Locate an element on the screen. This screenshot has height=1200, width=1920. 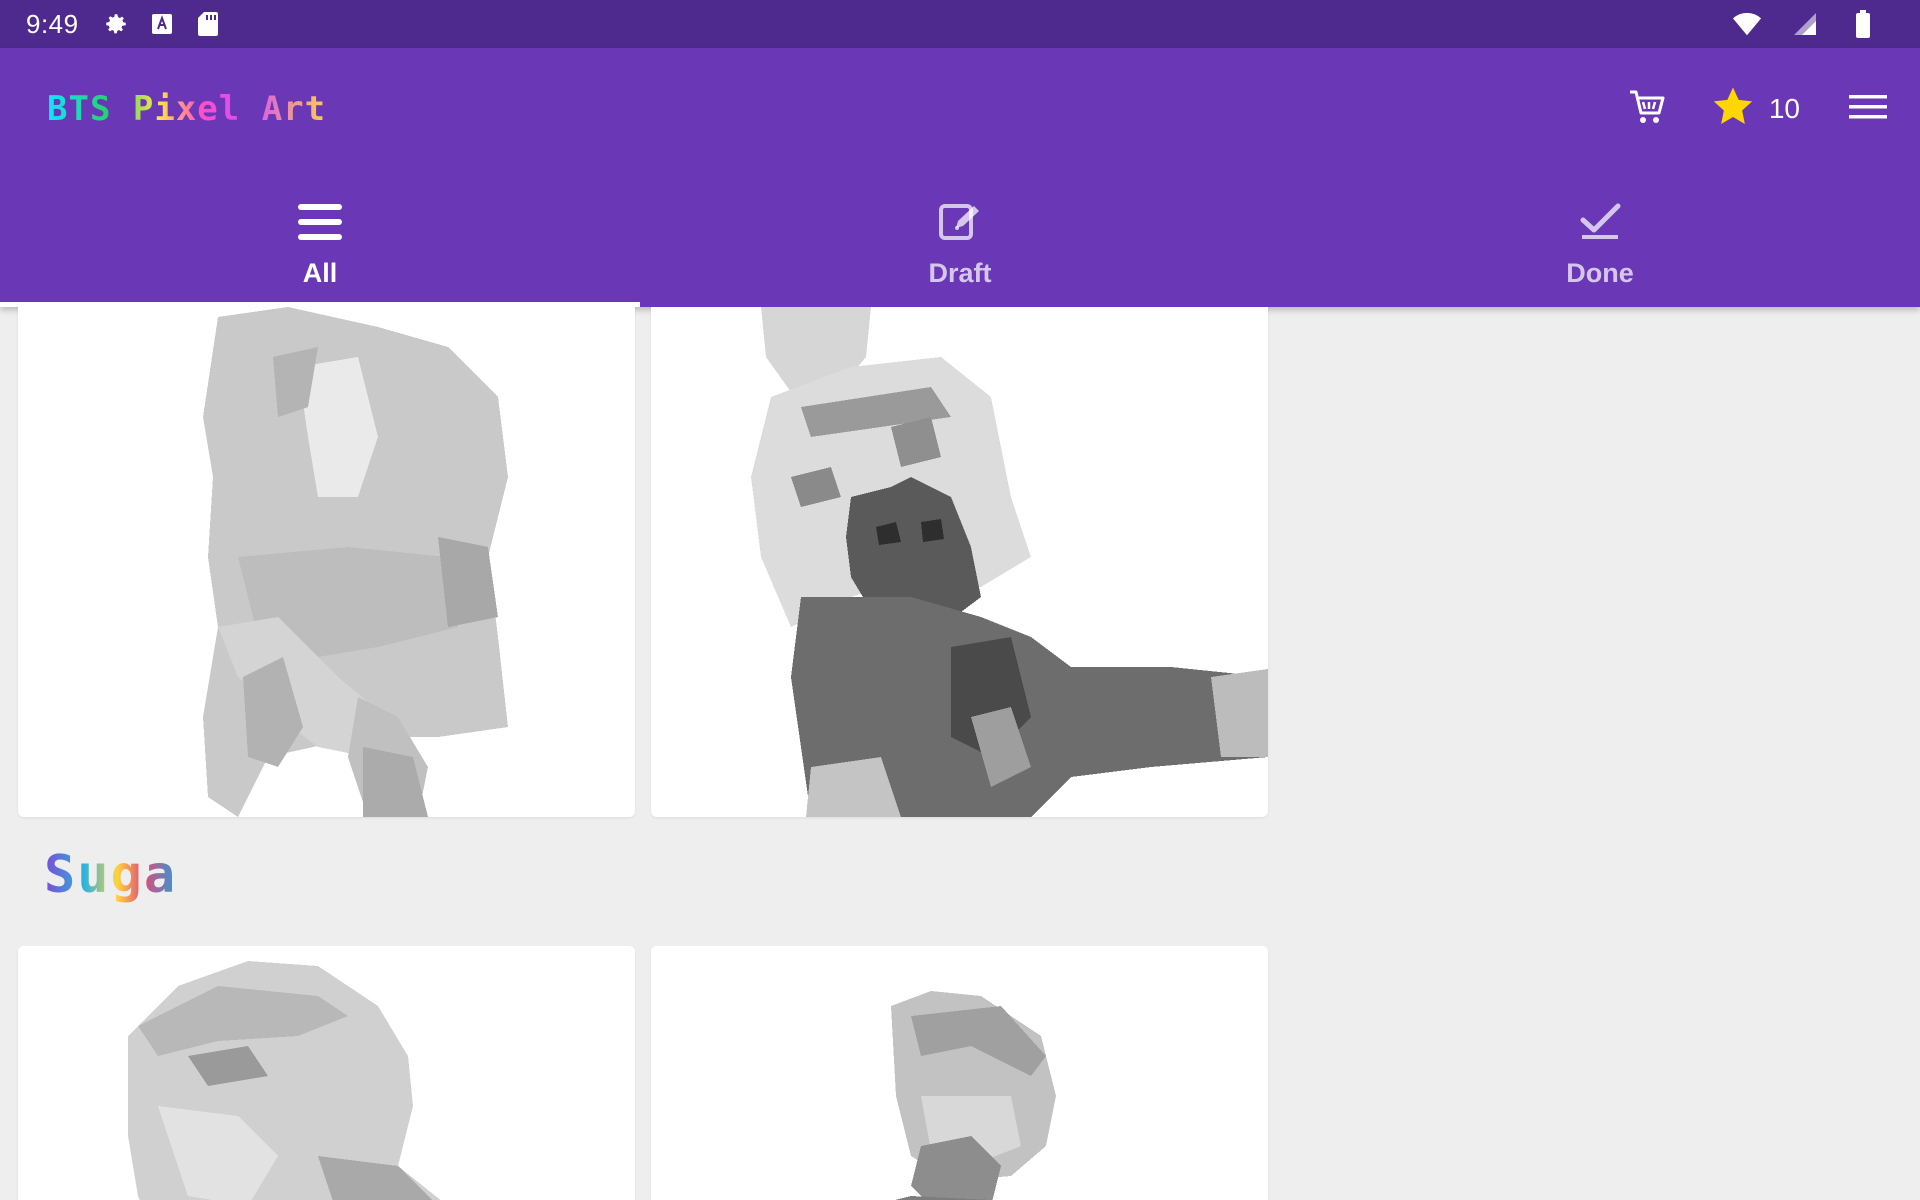
list-icon is located at coordinates (320, 222).